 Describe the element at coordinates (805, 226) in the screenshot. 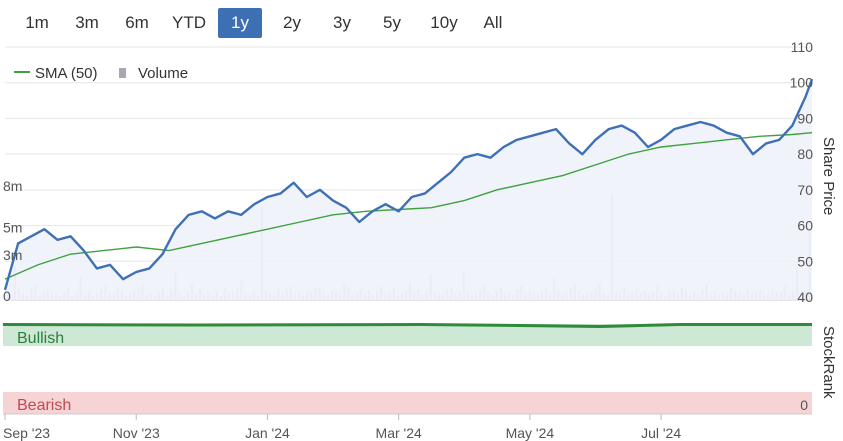

I see `share-price-tick-label: 60` at that location.